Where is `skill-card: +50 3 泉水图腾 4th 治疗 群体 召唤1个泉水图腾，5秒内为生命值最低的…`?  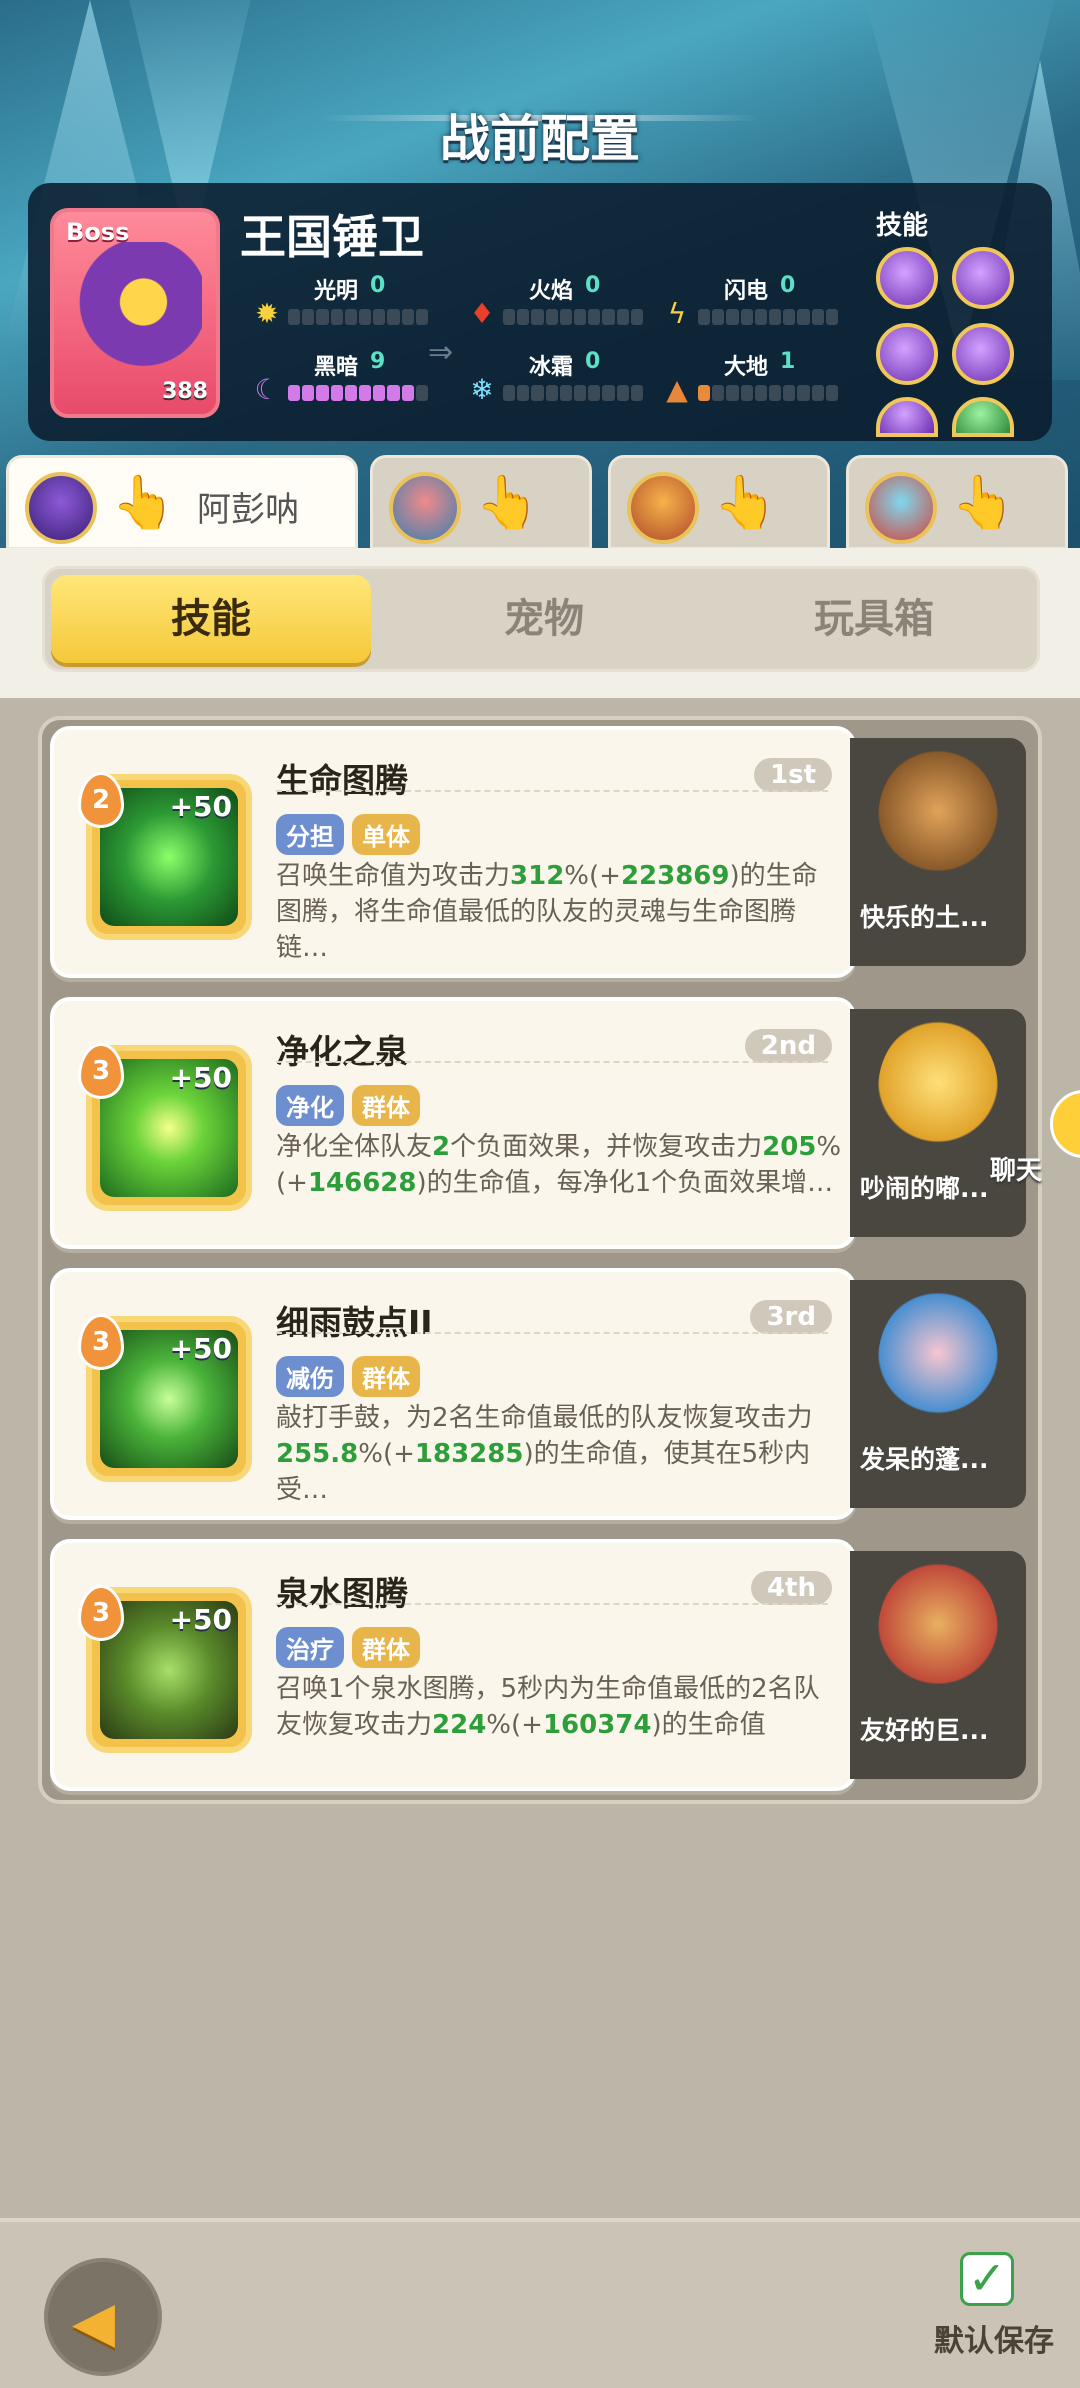
skill-card: +50 3 泉水图腾 4th 治疗 群体 召唤1个泉水图腾，5秒内为生命值最低的… is located at coordinates (453, 1665).